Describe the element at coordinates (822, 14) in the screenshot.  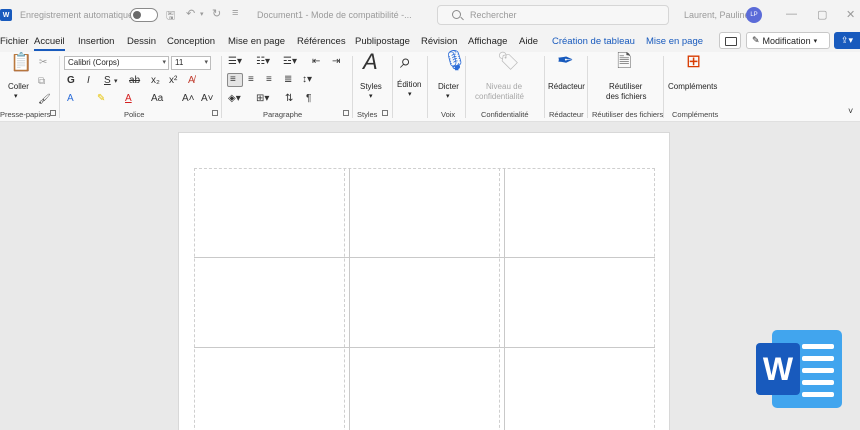
I see `maximize-icon: ▢` at that location.